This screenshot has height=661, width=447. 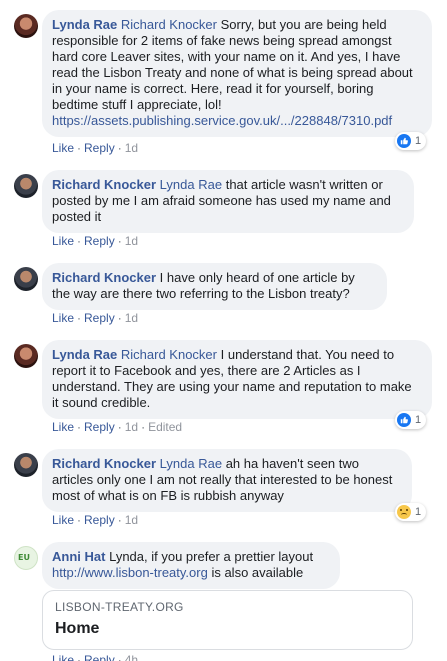 I want to click on comment-link: http://www.lisbon-treaty.org, so click(x=130, y=572).